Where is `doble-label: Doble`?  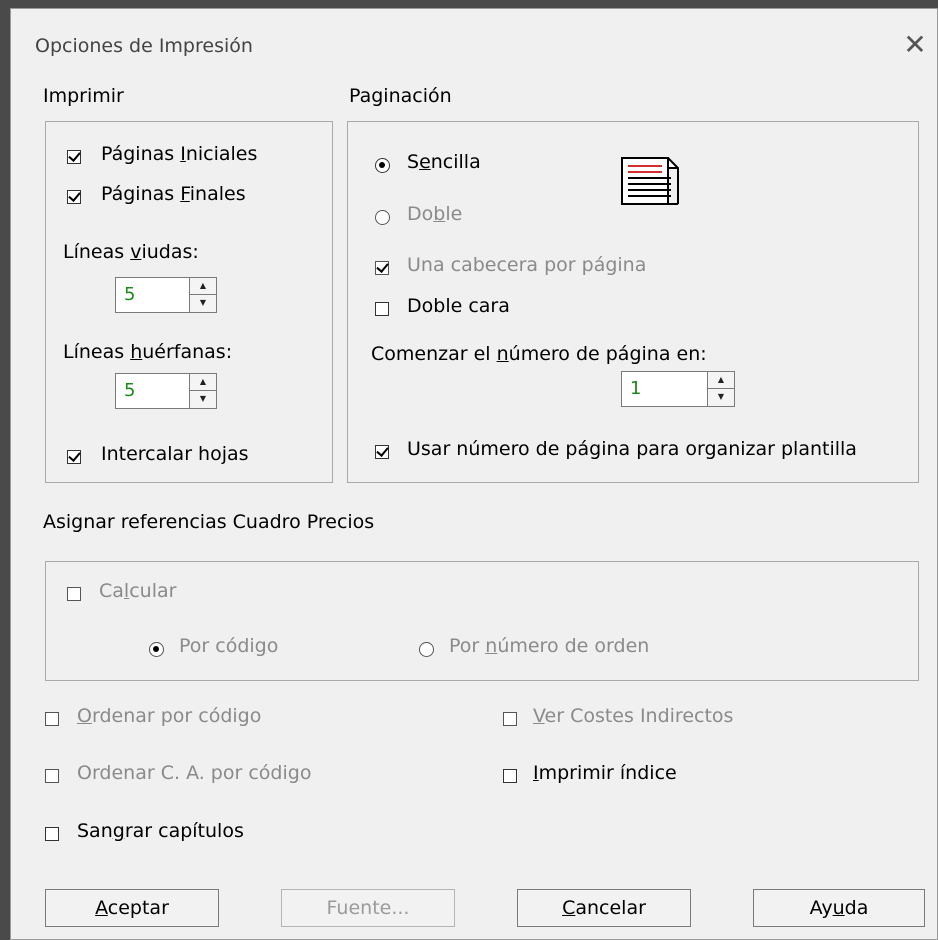 doble-label: Doble is located at coordinates (434, 214).